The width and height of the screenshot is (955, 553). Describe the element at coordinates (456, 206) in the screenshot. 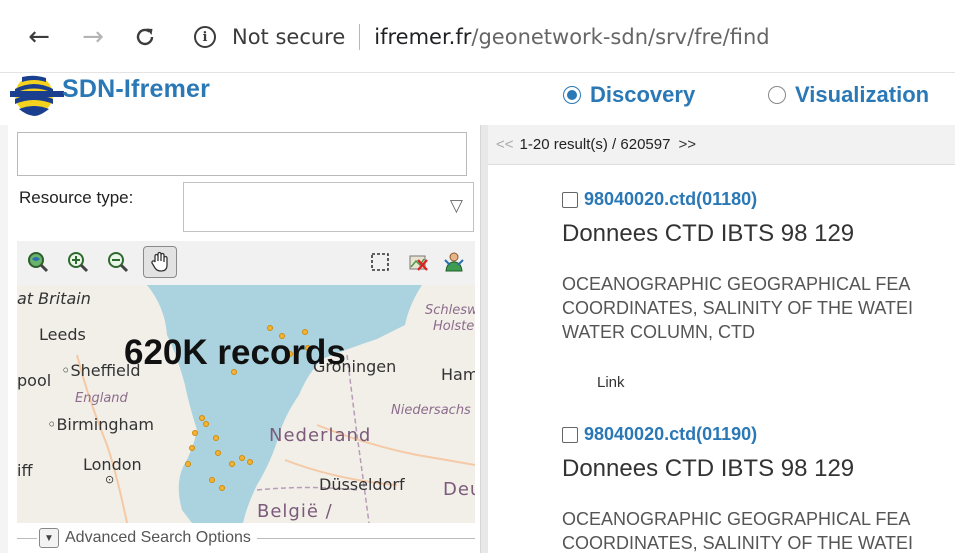

I see `dropdown-arrow-icon: ▽` at that location.